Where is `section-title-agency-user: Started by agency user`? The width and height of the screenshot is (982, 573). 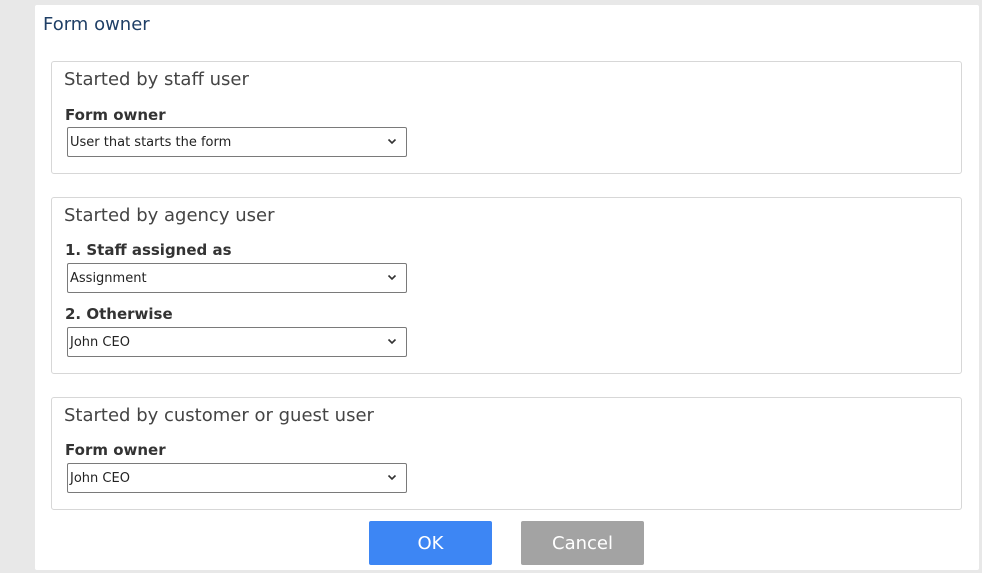 section-title-agency-user: Started by agency user is located at coordinates (169, 215).